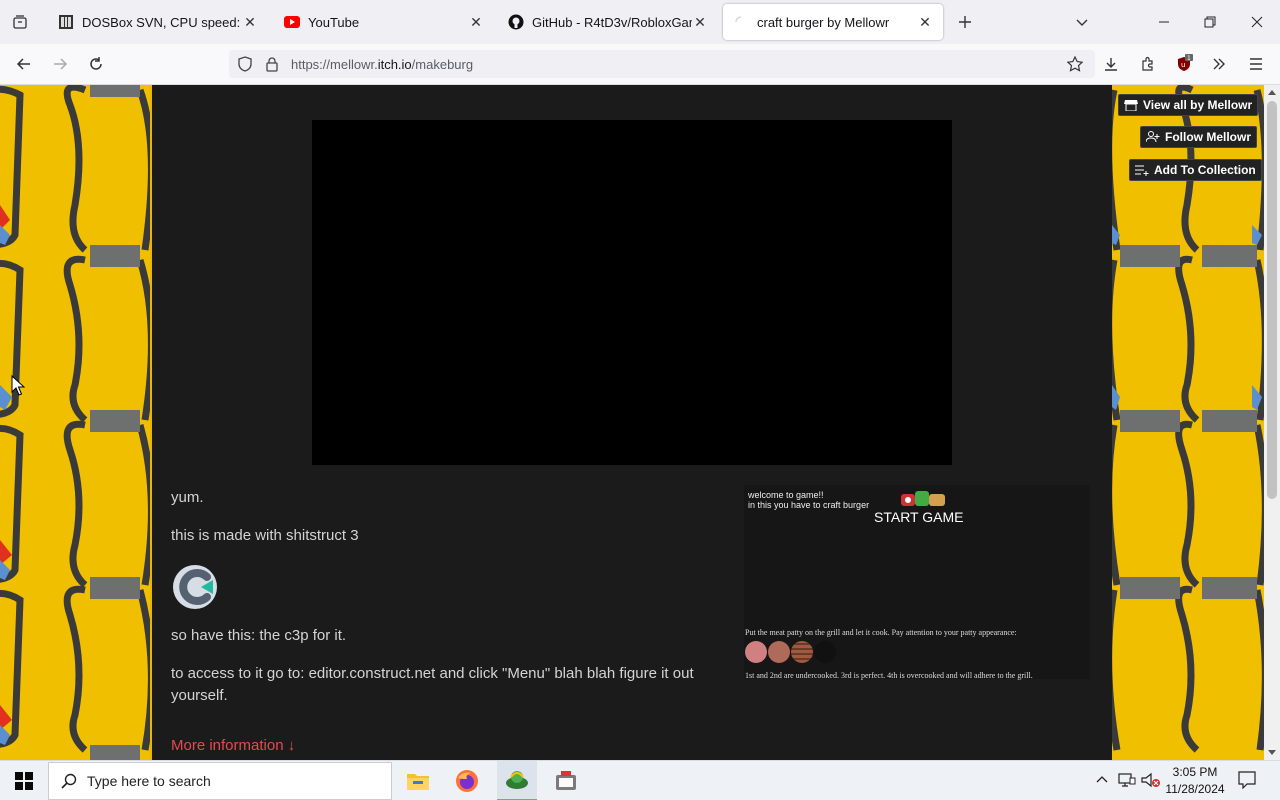 The image size is (1280, 800). I want to click on welcome-line: in this you have to craft burger, so click(809, 505).